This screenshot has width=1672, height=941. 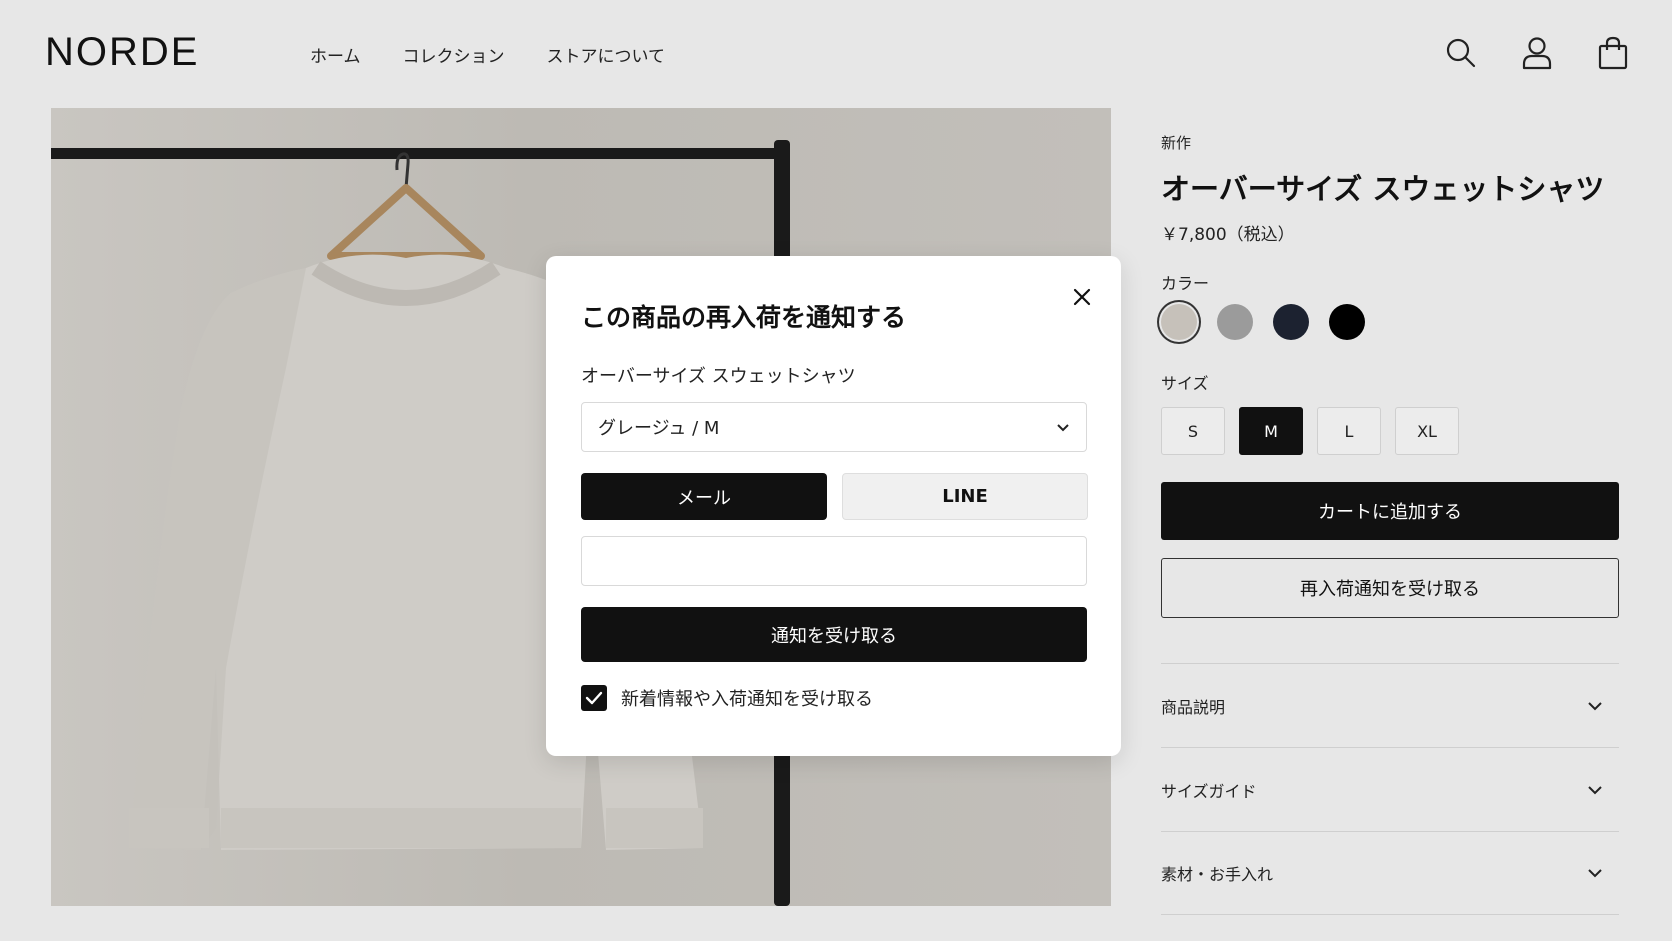 What do you see at coordinates (1263, 322) in the screenshot?
I see `color-swatches` at bounding box center [1263, 322].